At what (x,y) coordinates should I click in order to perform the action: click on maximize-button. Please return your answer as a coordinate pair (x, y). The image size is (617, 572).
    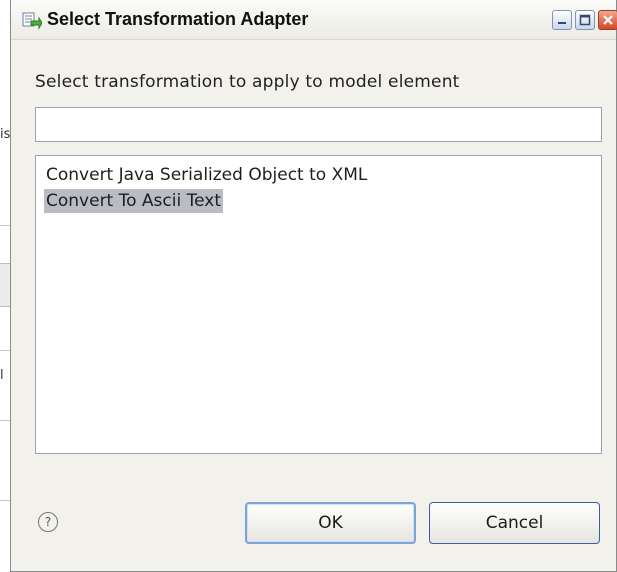
    Looking at the image, I should click on (585, 20).